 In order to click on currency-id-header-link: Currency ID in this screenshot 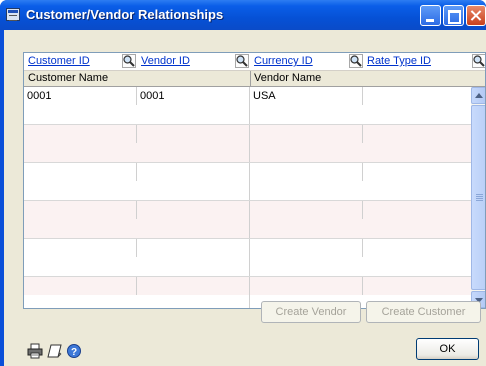, I will do `click(283, 62)`.